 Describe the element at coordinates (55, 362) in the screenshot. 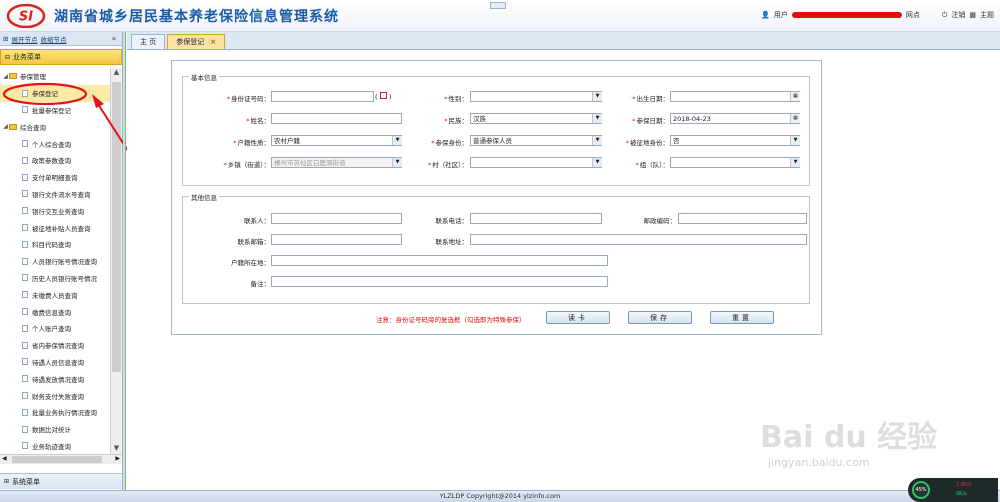

I see `tree-item: 待遇人员信息查询` at that location.